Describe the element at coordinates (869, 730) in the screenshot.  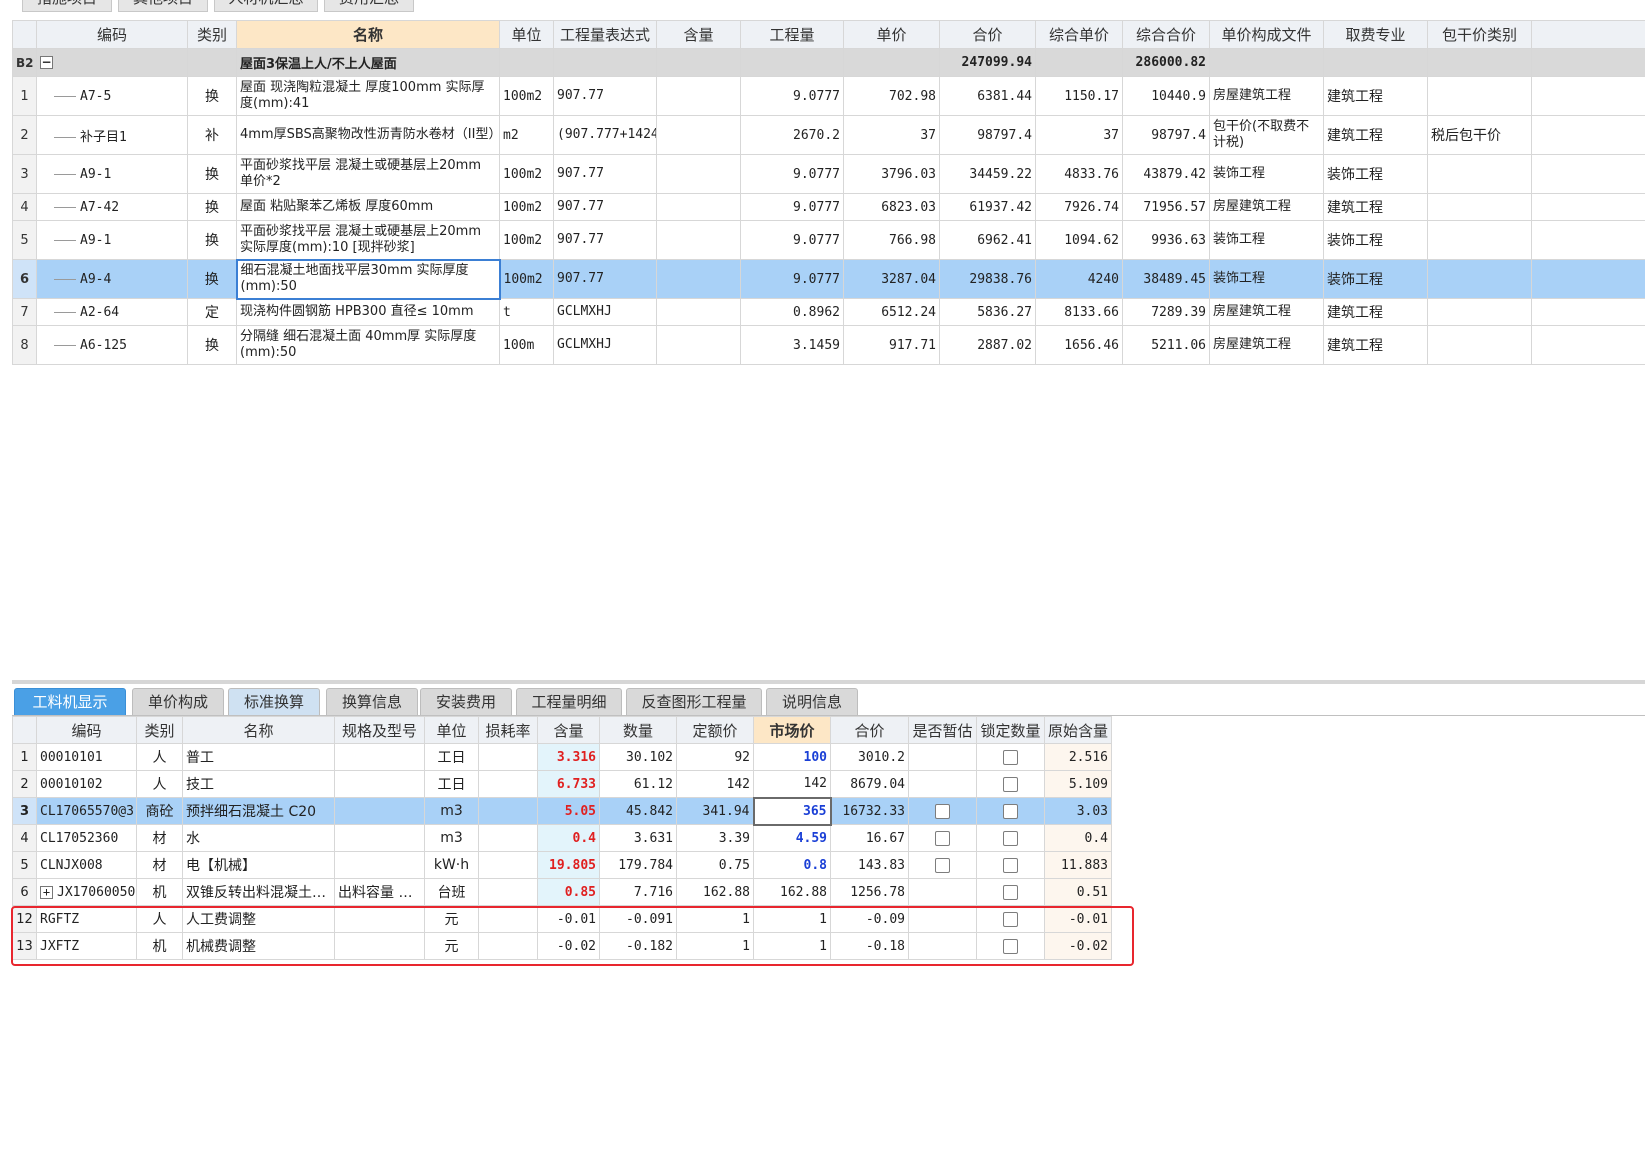
I see `col-header-total: 合价` at that location.